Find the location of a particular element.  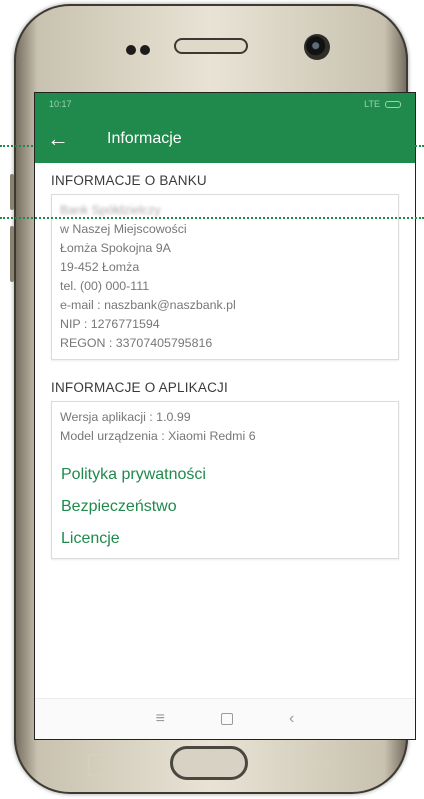

app-bar: ← Informacje is located at coordinates (225, 139).